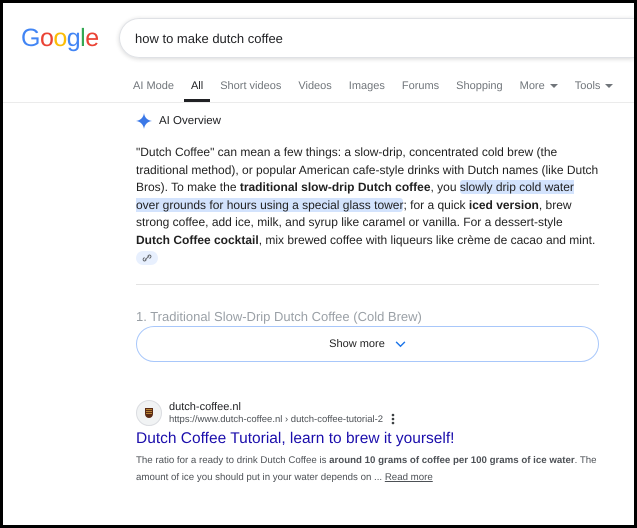 This screenshot has height=528, width=637. Describe the element at coordinates (376, 38) in the screenshot. I see `search-field: how to make dutch coffee` at that location.